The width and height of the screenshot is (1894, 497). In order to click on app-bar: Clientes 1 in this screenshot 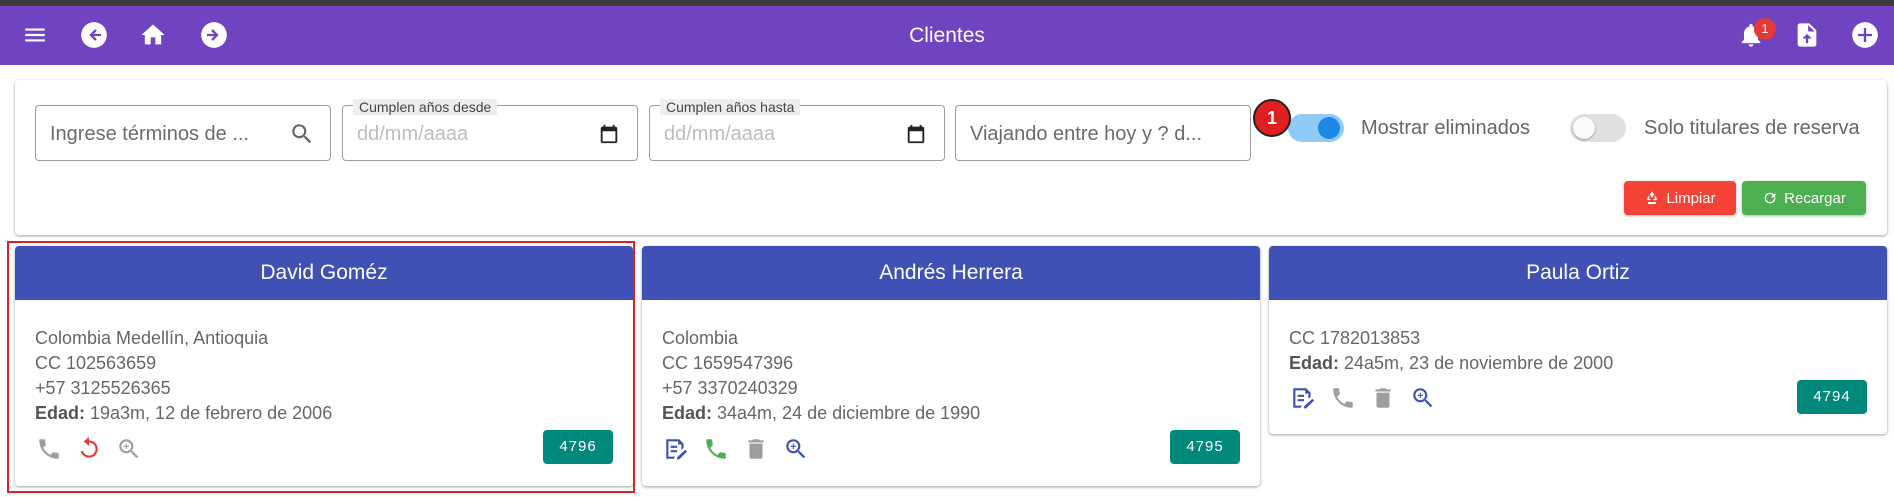, I will do `click(947, 35)`.